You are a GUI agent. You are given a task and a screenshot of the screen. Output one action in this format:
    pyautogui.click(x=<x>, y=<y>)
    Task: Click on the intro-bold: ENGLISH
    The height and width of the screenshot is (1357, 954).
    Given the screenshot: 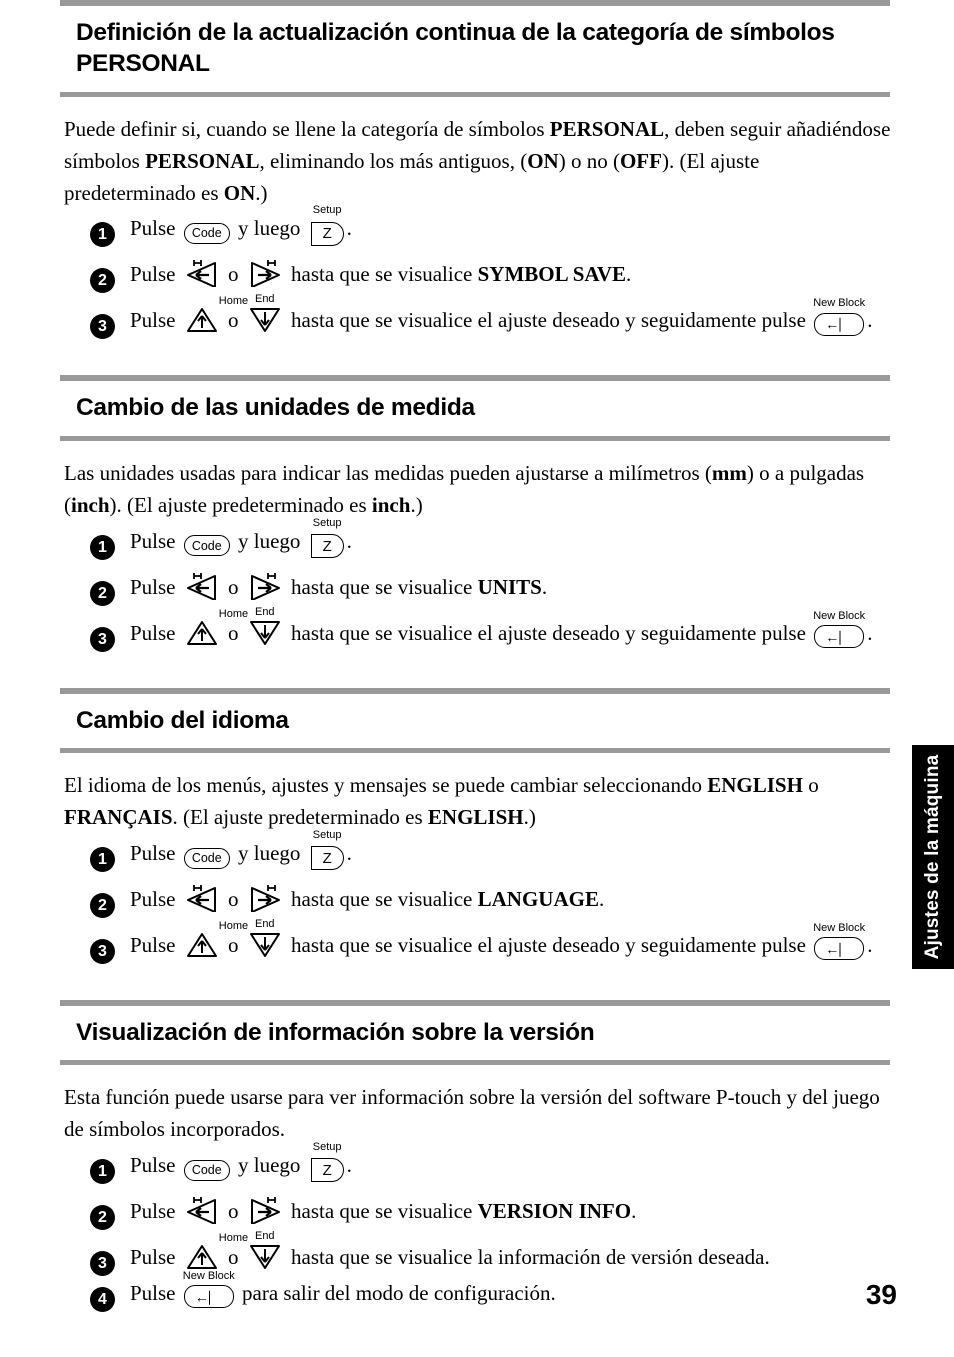 What is the action you would take?
    pyautogui.click(x=755, y=784)
    